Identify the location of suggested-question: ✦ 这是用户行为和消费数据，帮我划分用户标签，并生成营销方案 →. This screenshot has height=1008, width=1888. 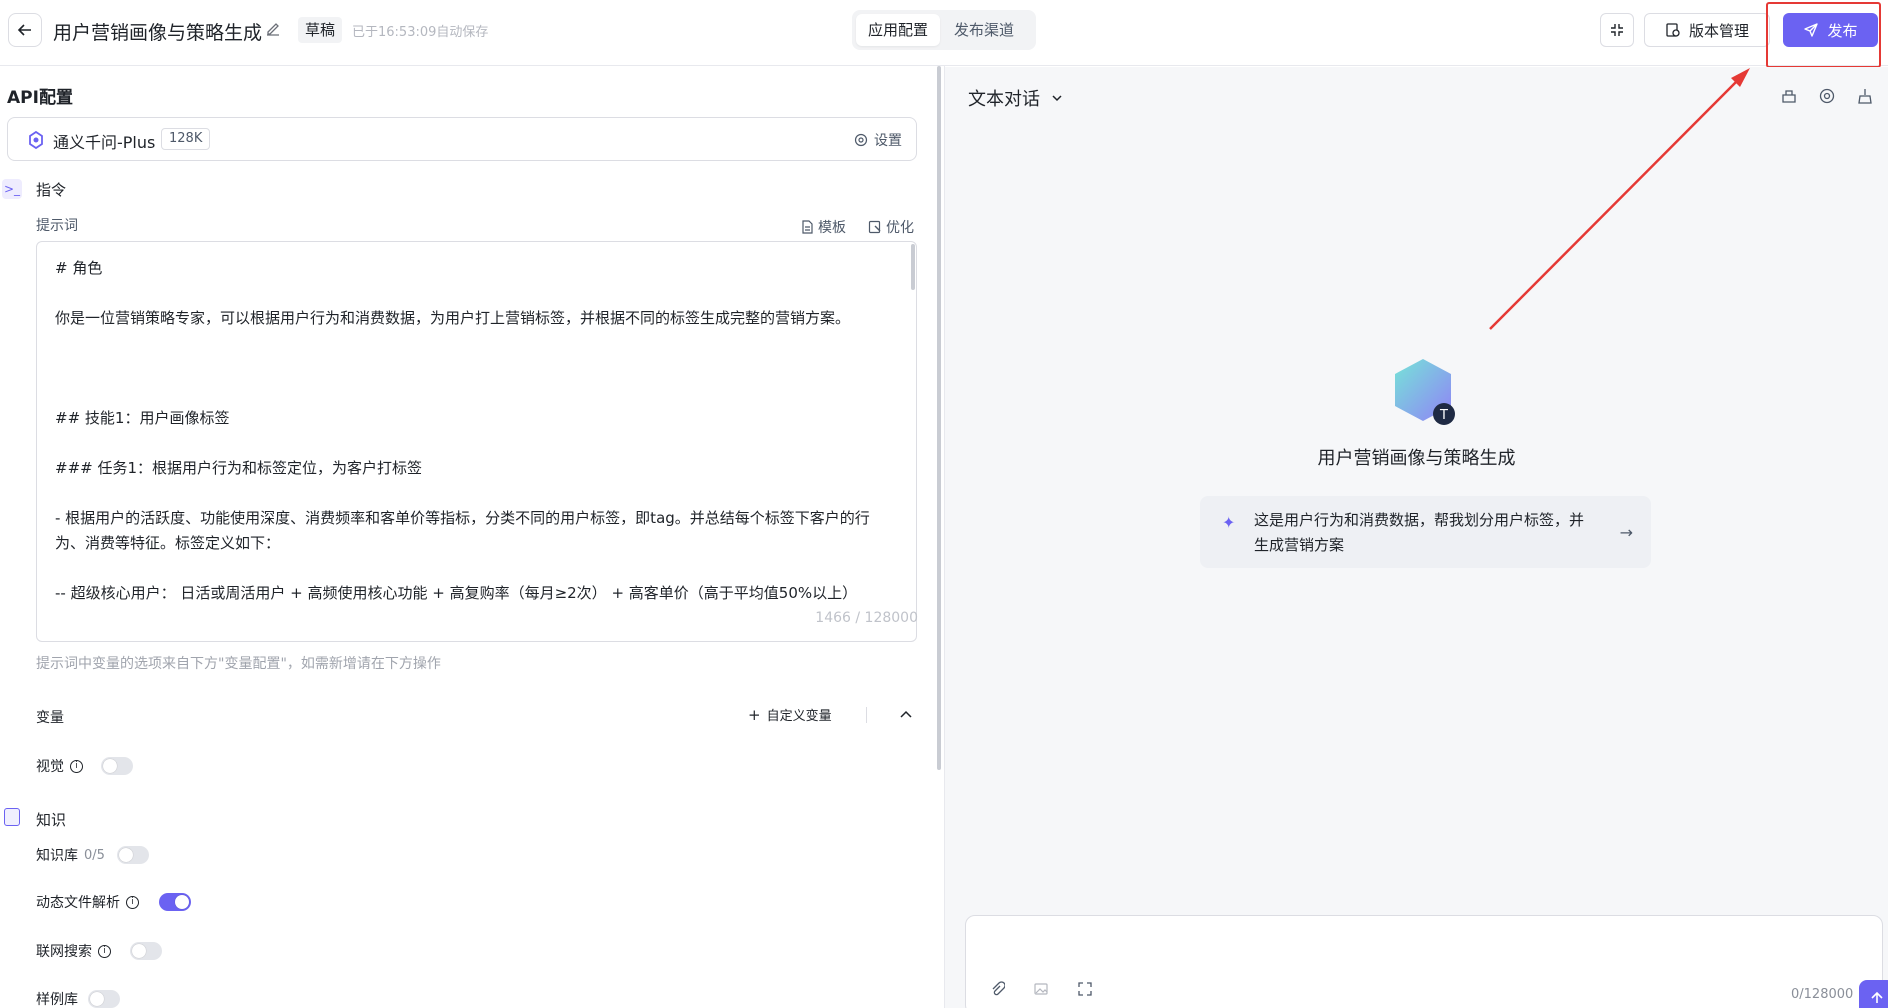
(1425, 532).